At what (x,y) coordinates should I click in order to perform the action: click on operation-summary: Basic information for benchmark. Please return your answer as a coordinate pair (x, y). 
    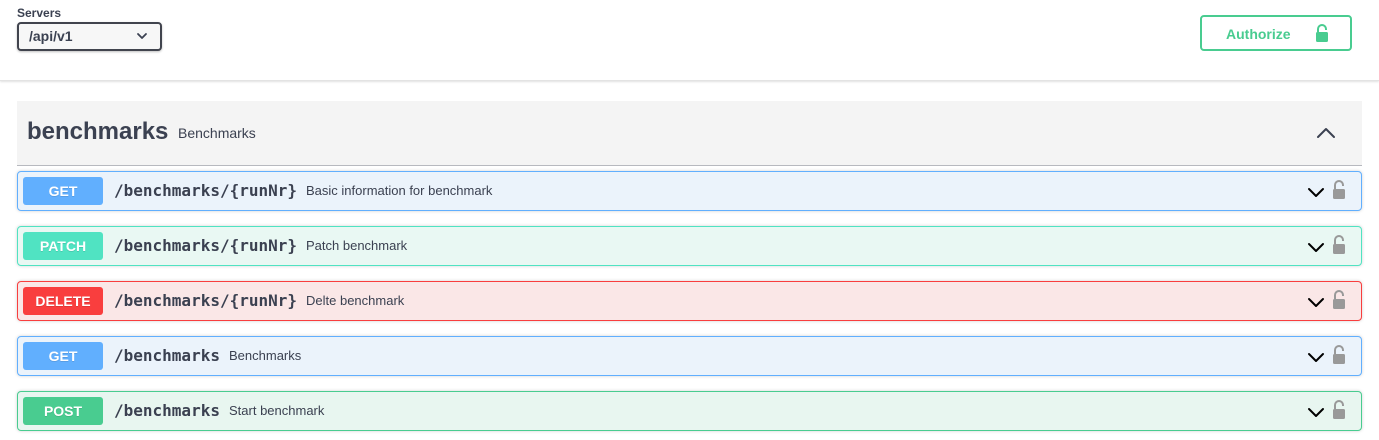
    Looking at the image, I should click on (399, 190).